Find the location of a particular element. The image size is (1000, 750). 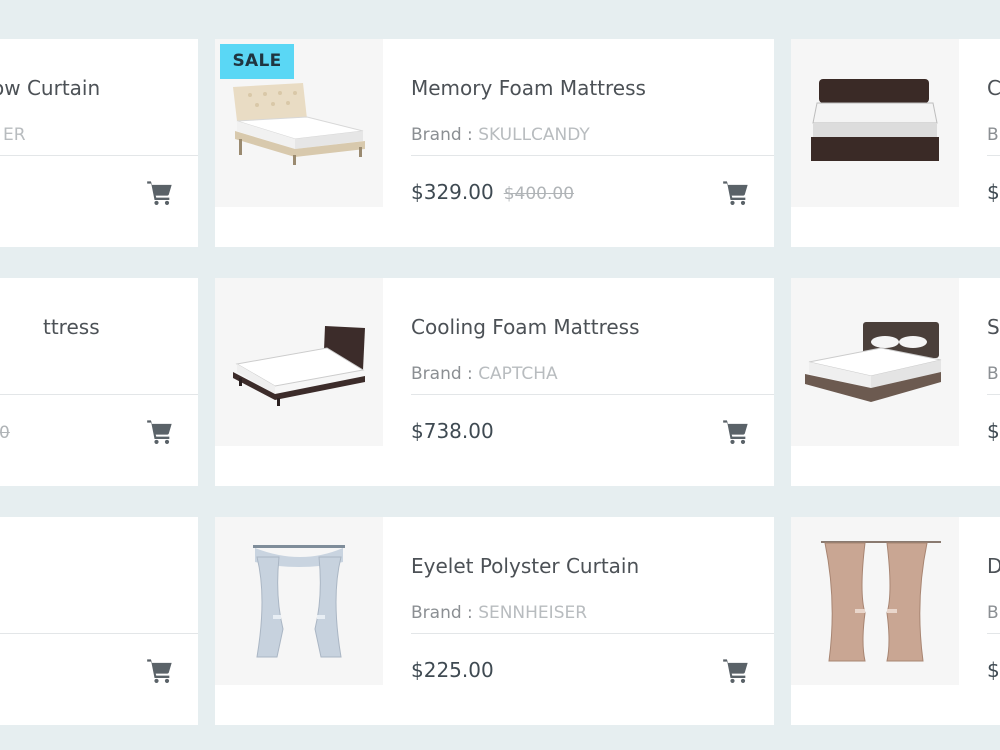

product-price: $225.00 is located at coordinates (452, 670).